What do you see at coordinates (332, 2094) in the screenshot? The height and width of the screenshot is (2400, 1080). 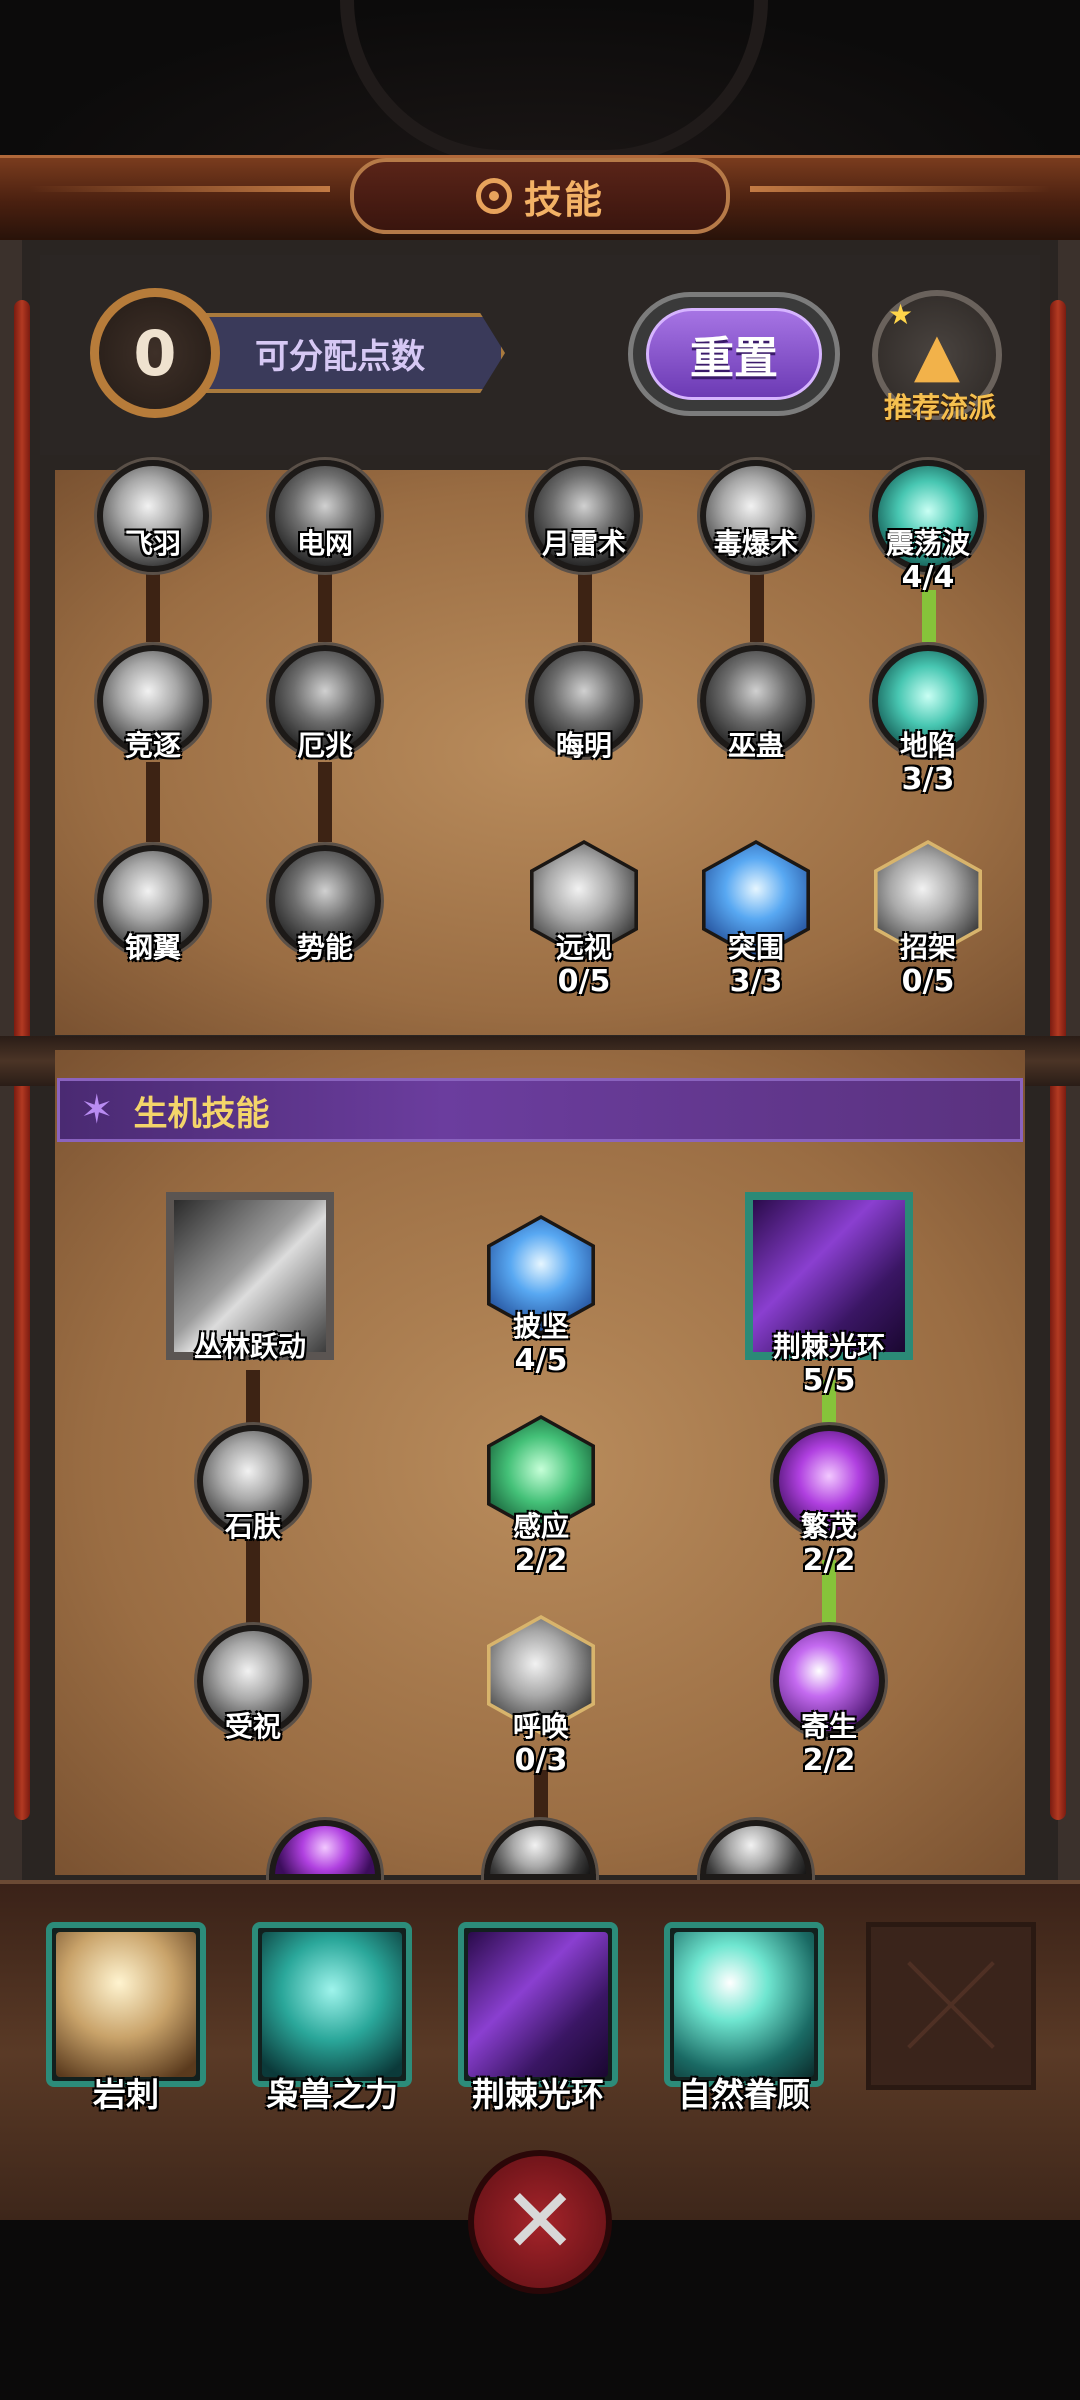 I see `equipped-slot-label: 枭兽之力` at bounding box center [332, 2094].